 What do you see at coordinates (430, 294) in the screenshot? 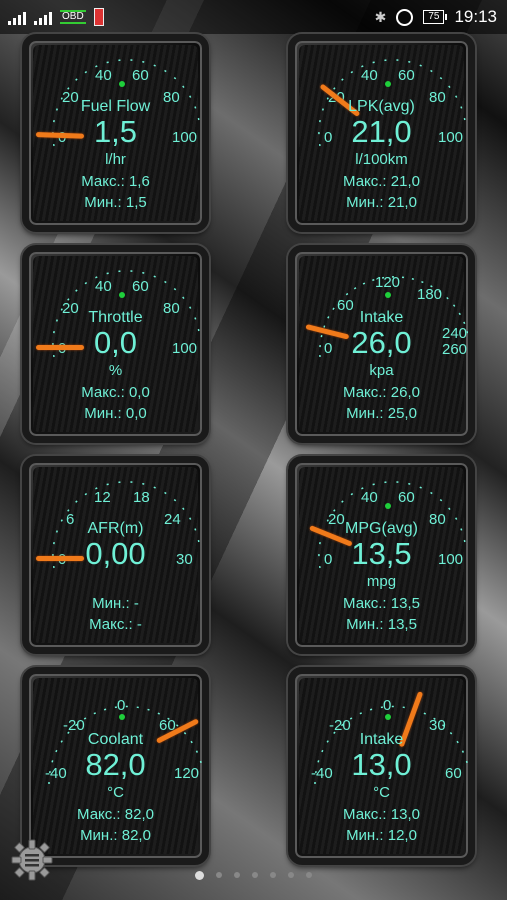
I see `gauge-tick: 180` at bounding box center [430, 294].